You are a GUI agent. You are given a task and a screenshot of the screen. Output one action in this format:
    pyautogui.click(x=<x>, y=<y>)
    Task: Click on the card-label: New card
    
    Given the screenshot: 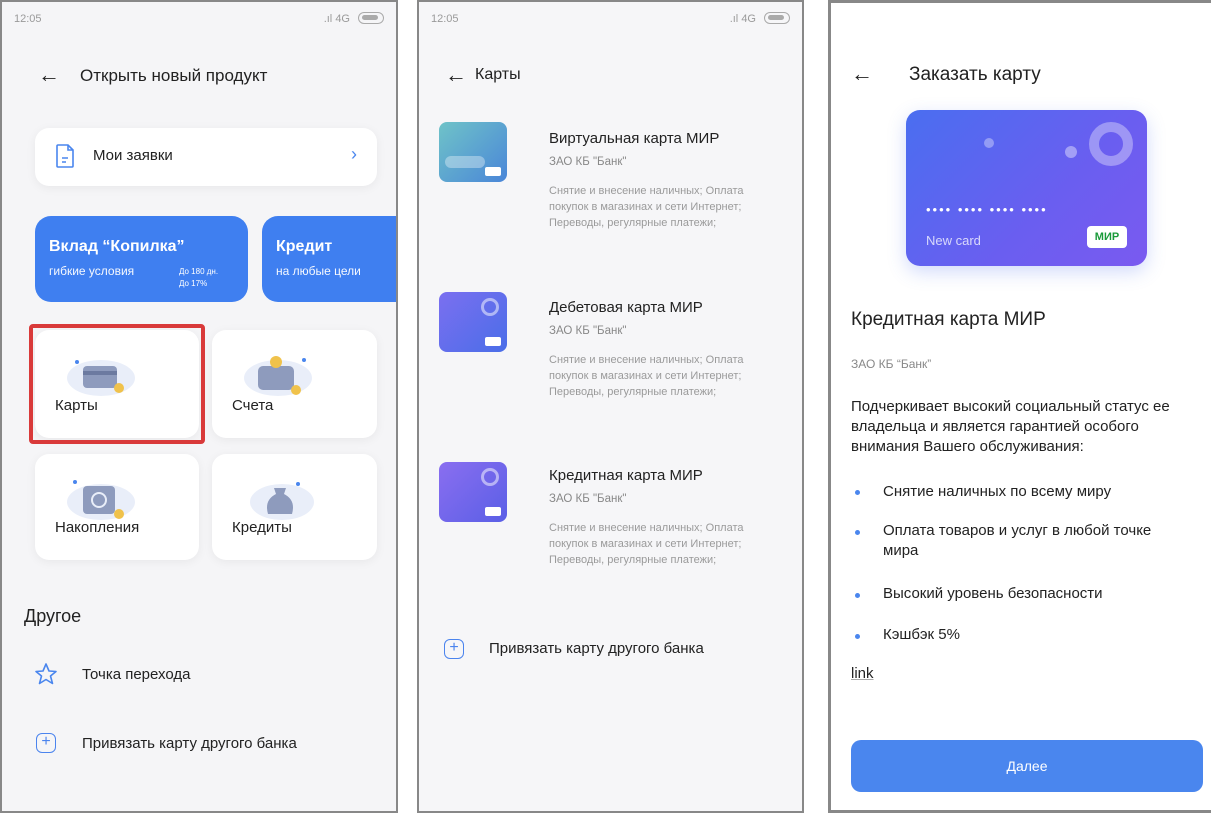 What is the action you would take?
    pyautogui.click(x=953, y=240)
    